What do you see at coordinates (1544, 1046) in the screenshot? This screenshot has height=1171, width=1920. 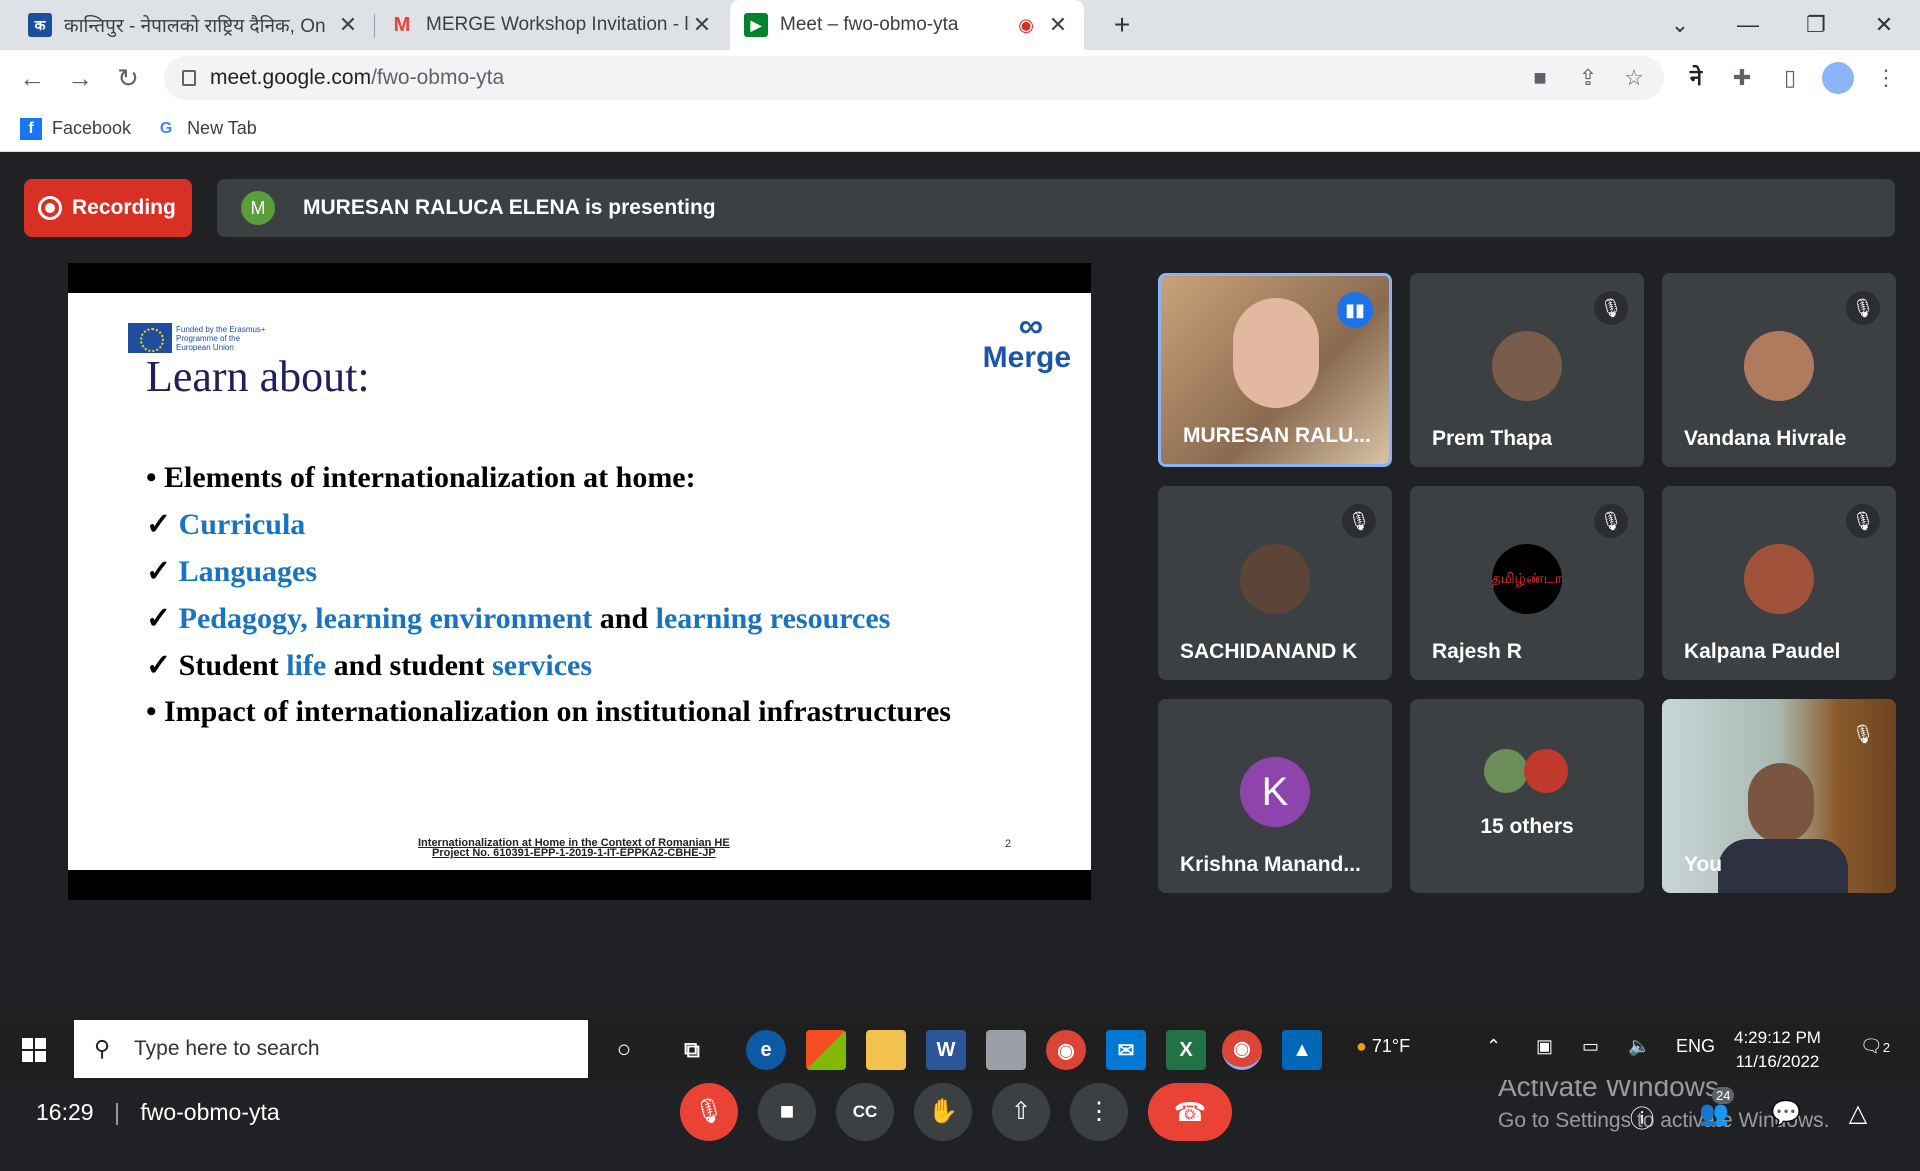 I see `network-icon: ▣` at bounding box center [1544, 1046].